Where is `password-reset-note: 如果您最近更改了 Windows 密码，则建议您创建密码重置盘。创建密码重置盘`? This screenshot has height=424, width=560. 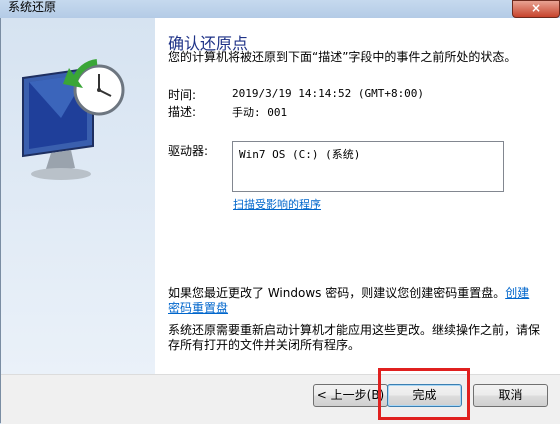
password-reset-note: 如果您最近更改了 Windows 密码，则建议您创建密码重置盘。创建密码重置盘 is located at coordinates (354, 301).